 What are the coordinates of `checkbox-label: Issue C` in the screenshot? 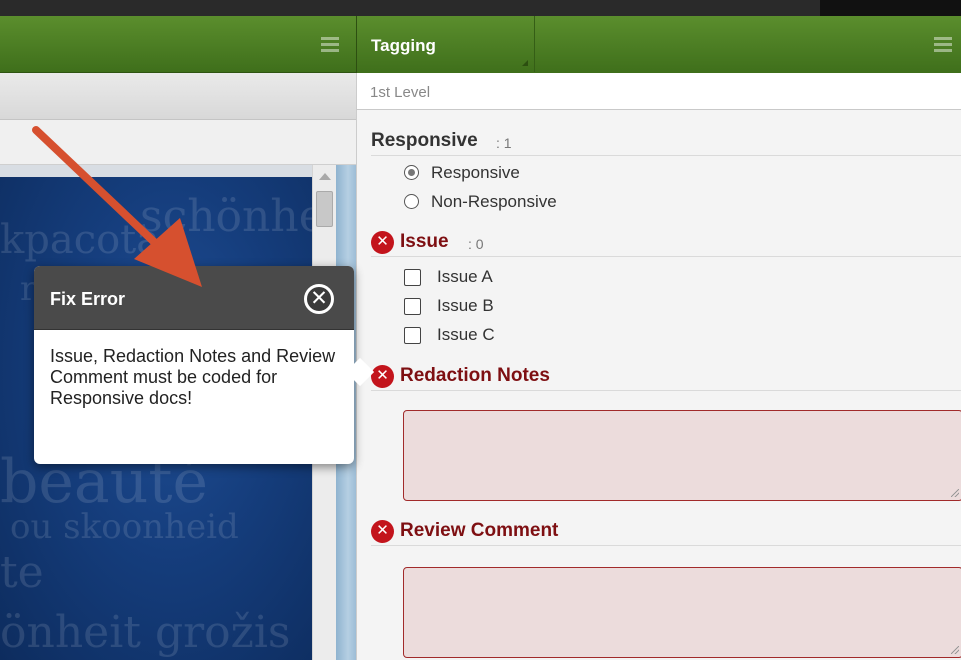 It's located at (466, 334).